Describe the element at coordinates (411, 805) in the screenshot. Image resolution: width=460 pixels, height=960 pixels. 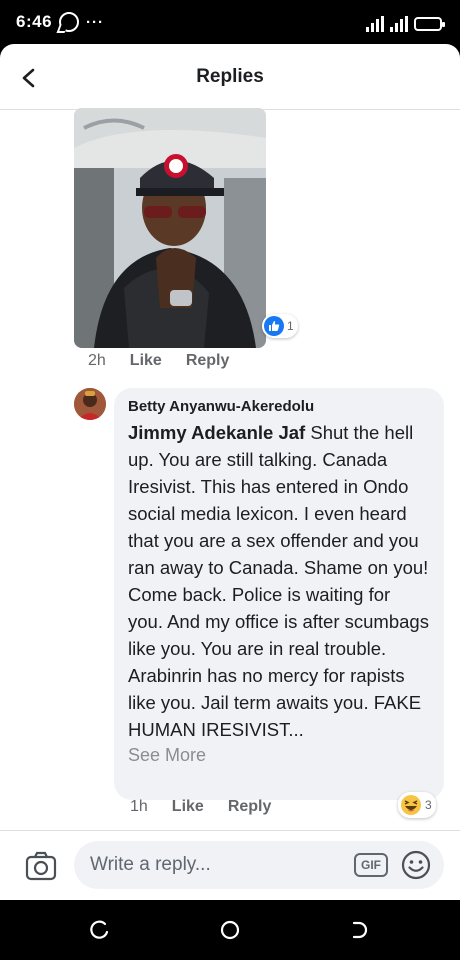
I see `haha-emoji-icon` at that location.